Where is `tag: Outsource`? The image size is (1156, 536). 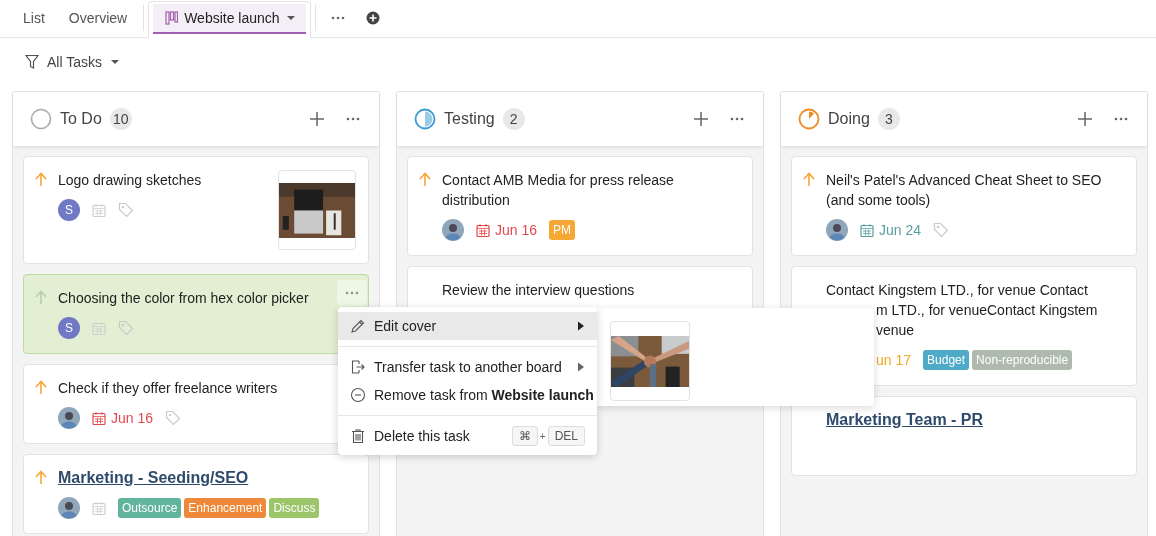 tag: Outsource is located at coordinates (150, 508).